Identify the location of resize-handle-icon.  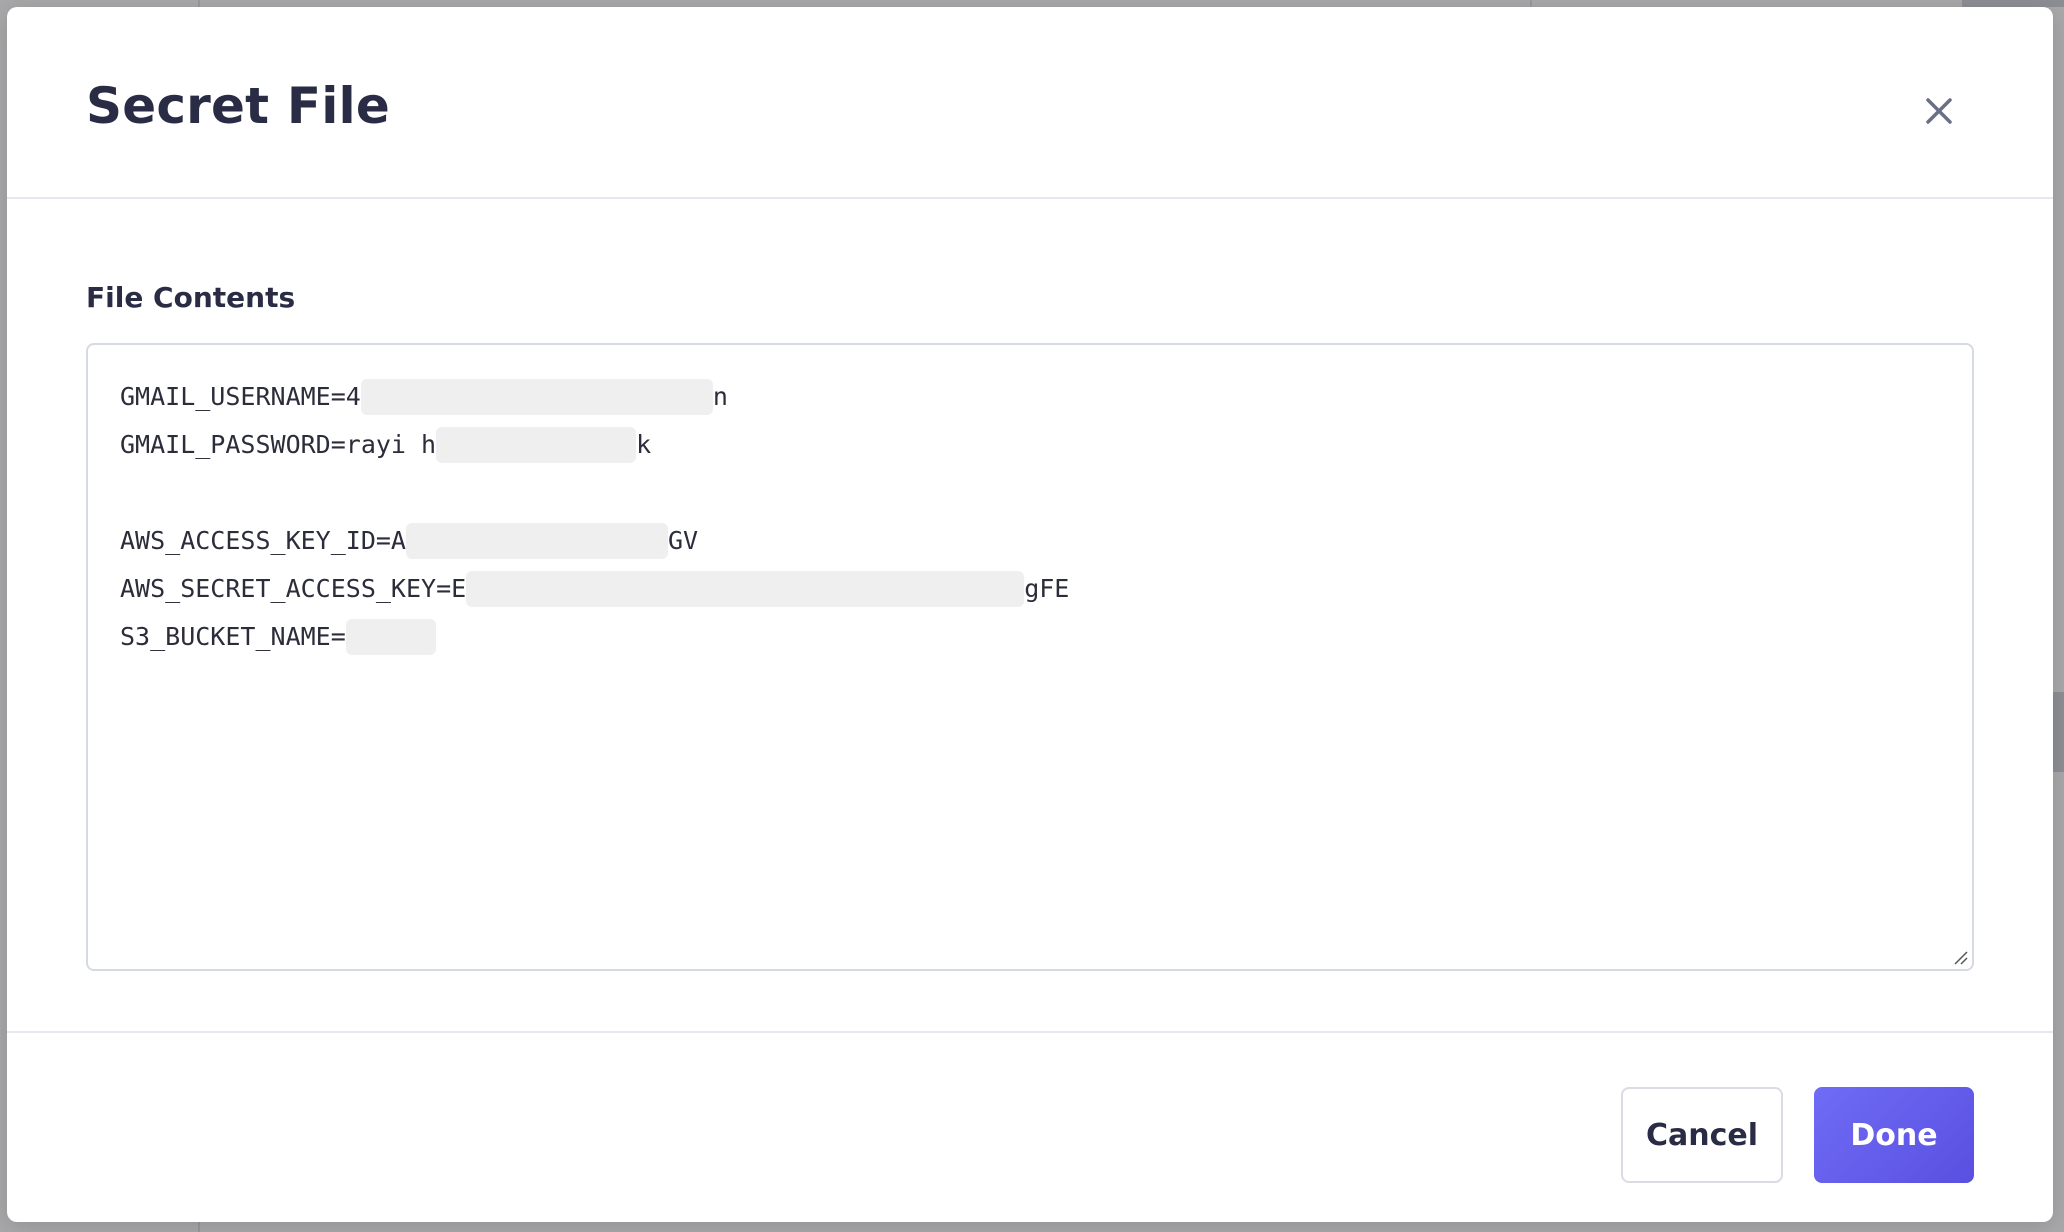
(1960, 957).